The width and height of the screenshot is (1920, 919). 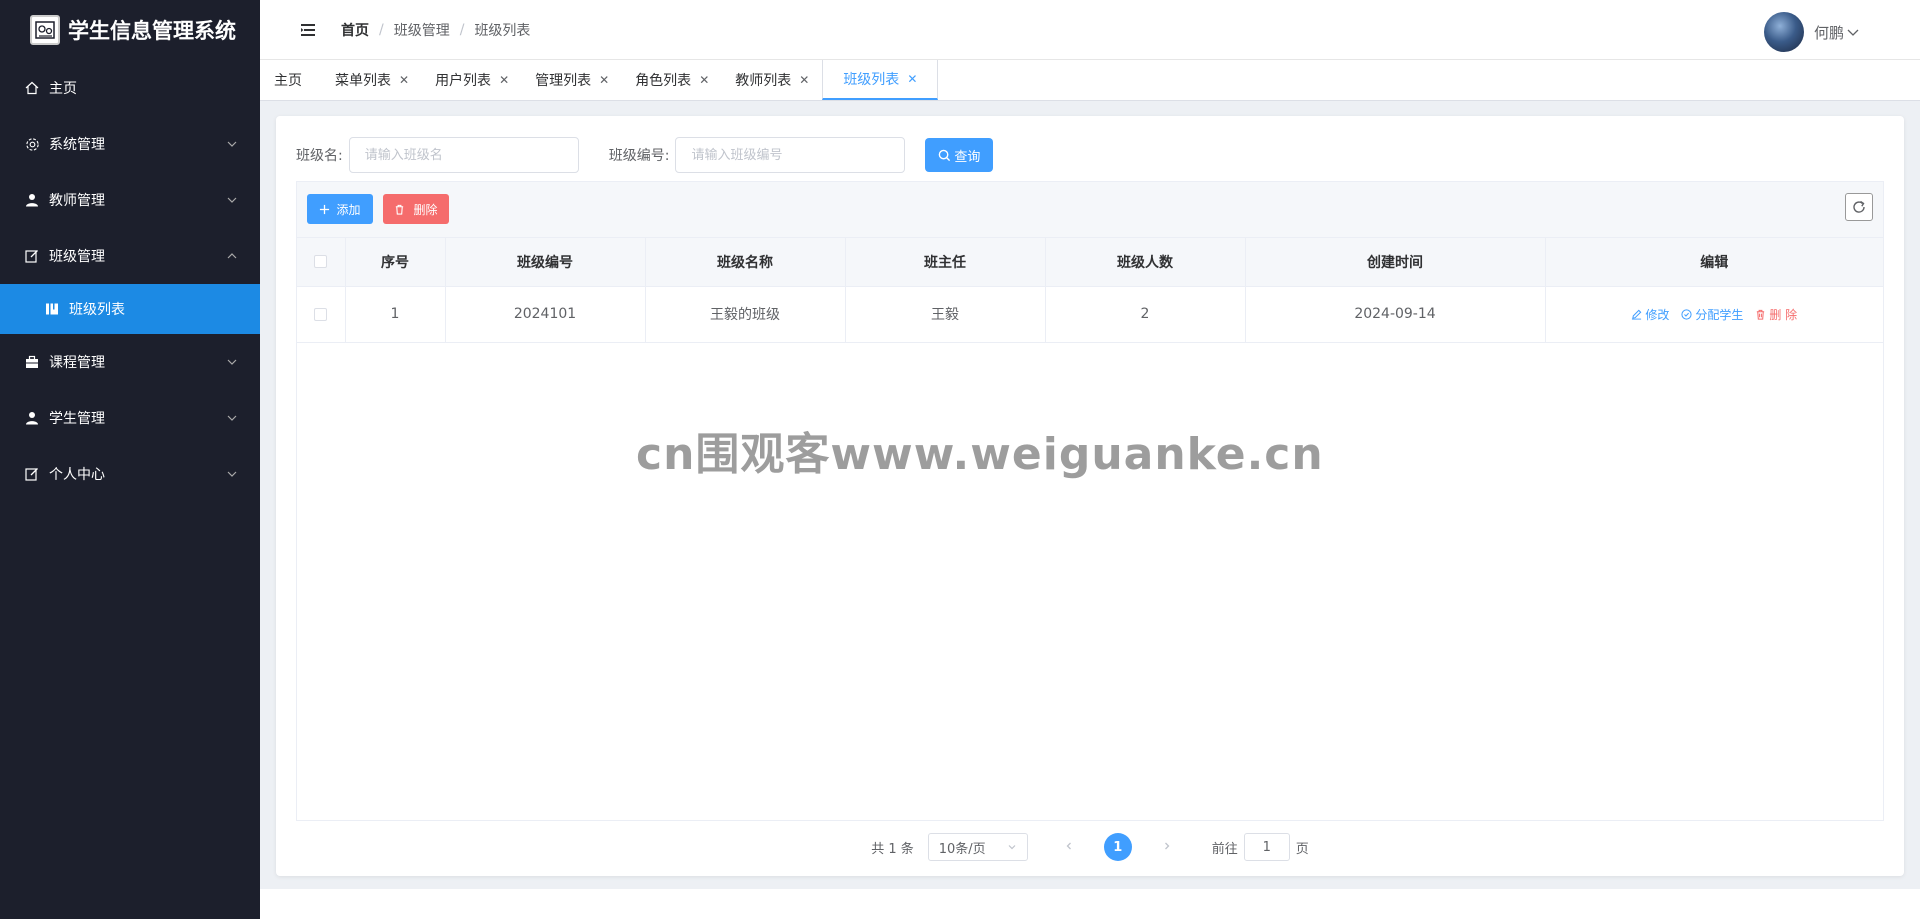 I want to click on watermark-text: cn围观客www.weiguanke.cn, so click(x=980, y=454).